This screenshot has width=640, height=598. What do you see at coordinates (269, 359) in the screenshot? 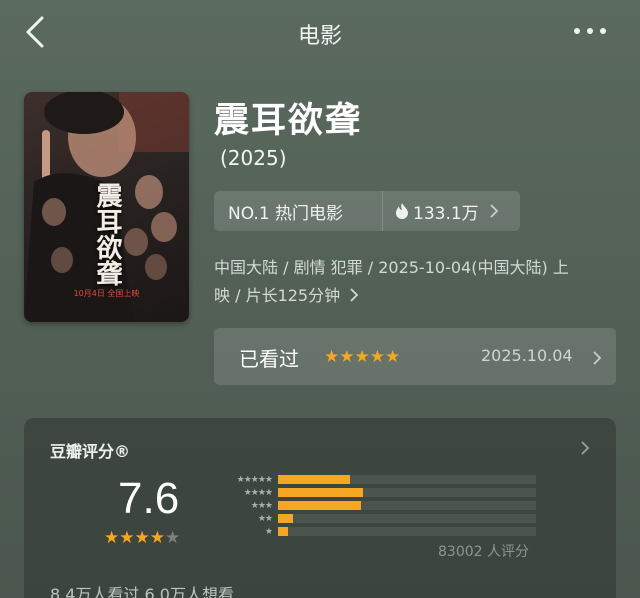
I see `watched-label: 已看过` at bounding box center [269, 359].